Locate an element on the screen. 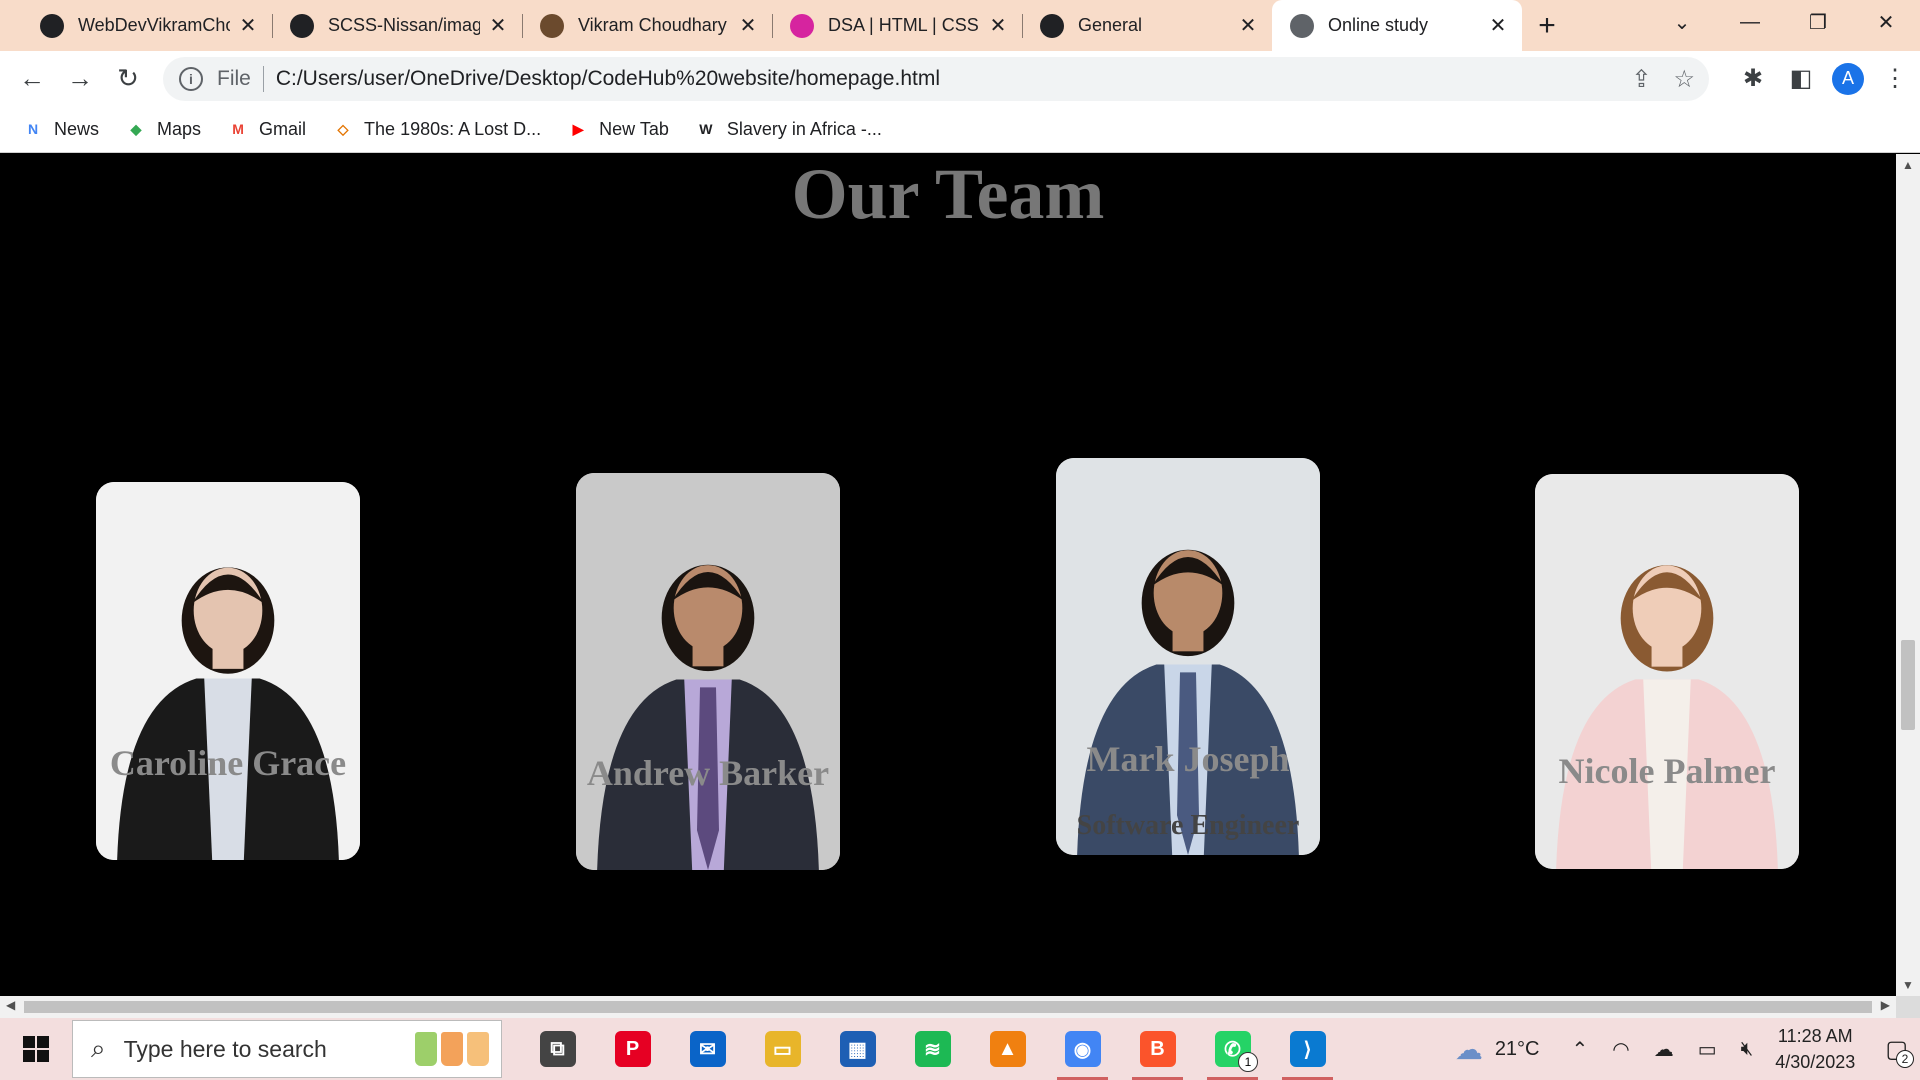 This screenshot has height=1080, width=1920. tab-3: DSA | HTML | CSS | ✕ is located at coordinates (897, 25).